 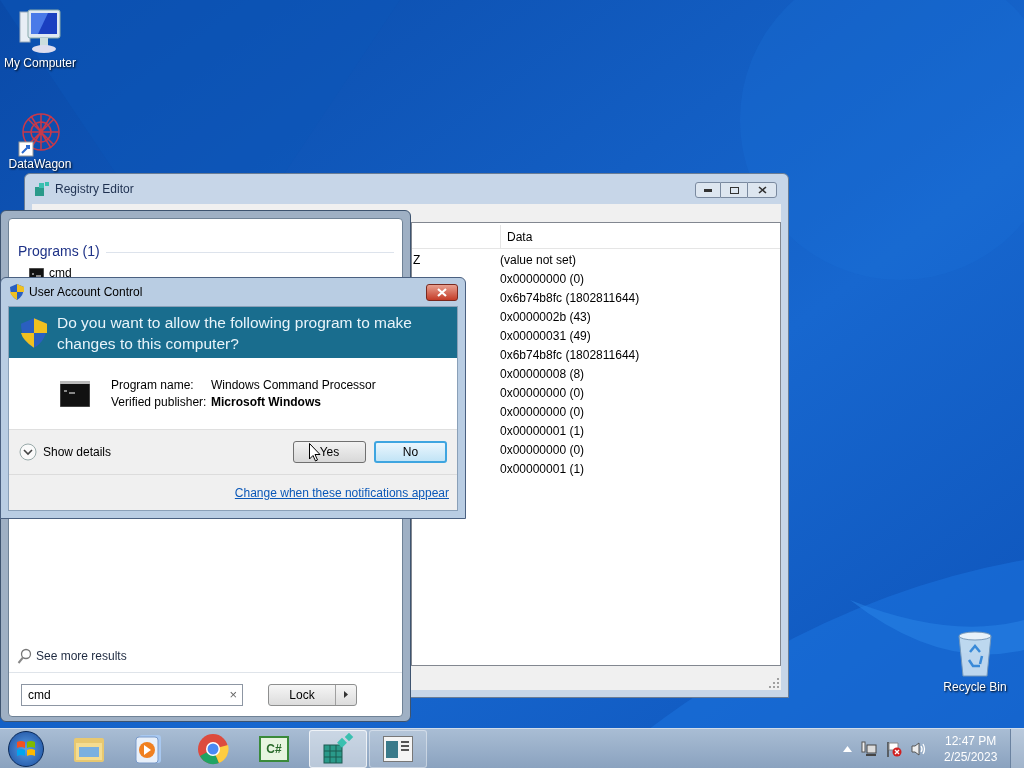 I want to click on arrow-right-icon, so click(x=346, y=694).